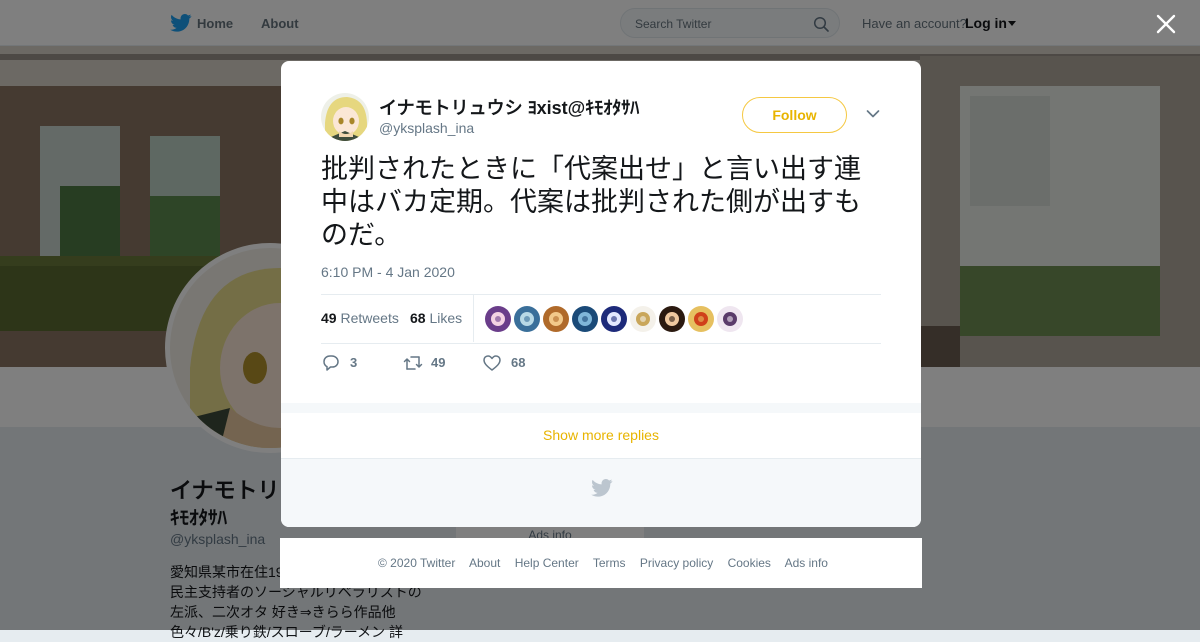  What do you see at coordinates (471, 363) in the screenshot?
I see `tweet-actions: 3 49 68` at bounding box center [471, 363].